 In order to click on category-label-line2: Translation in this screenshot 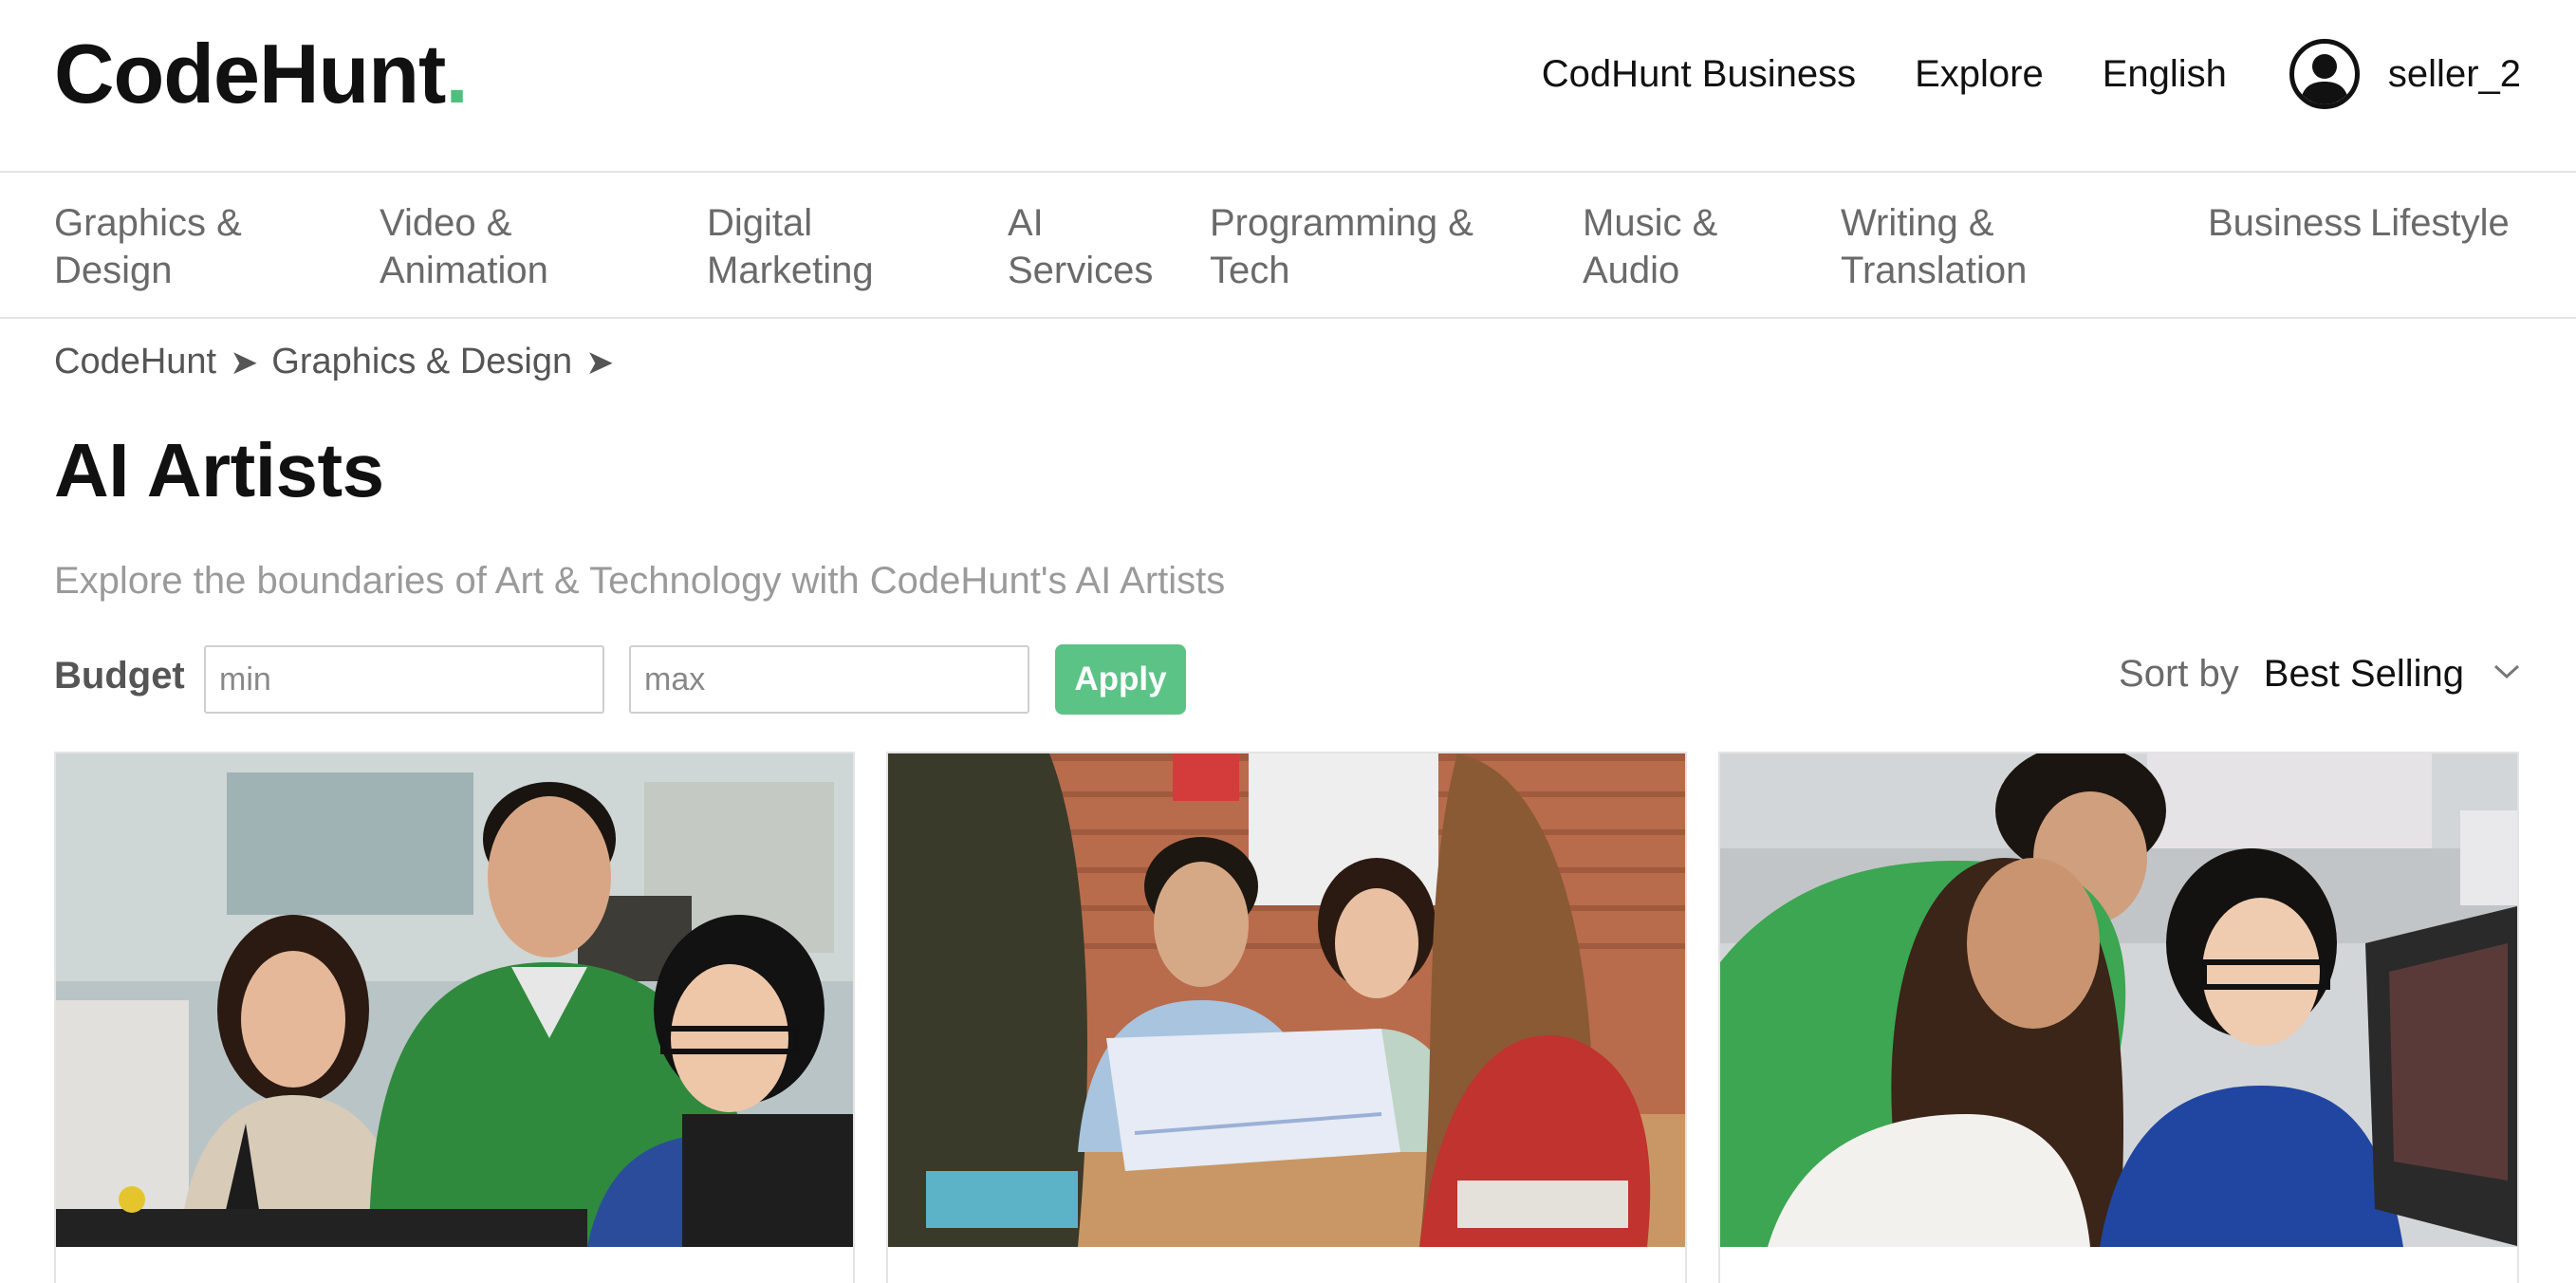, I will do `click(1934, 270)`.